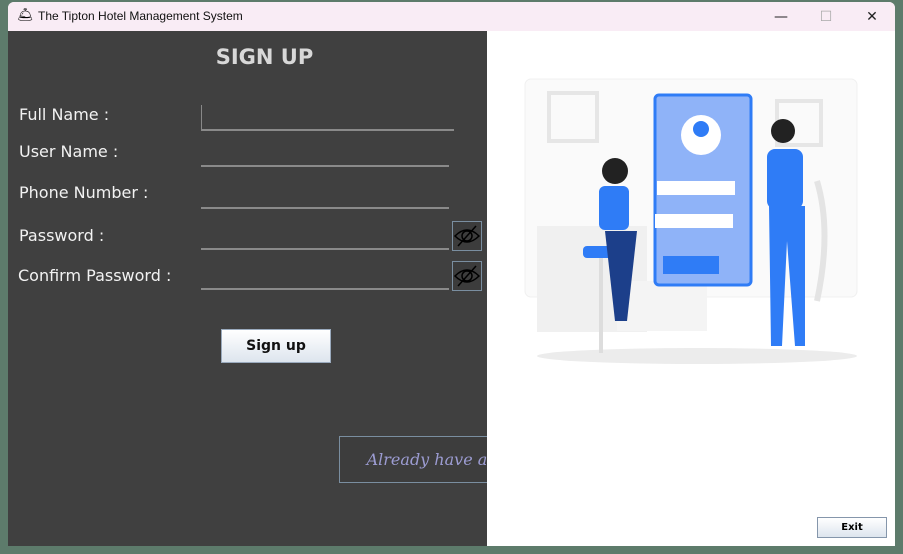  Describe the element at coordinates (62, 235) in the screenshot. I see `password-label: Password :` at that location.